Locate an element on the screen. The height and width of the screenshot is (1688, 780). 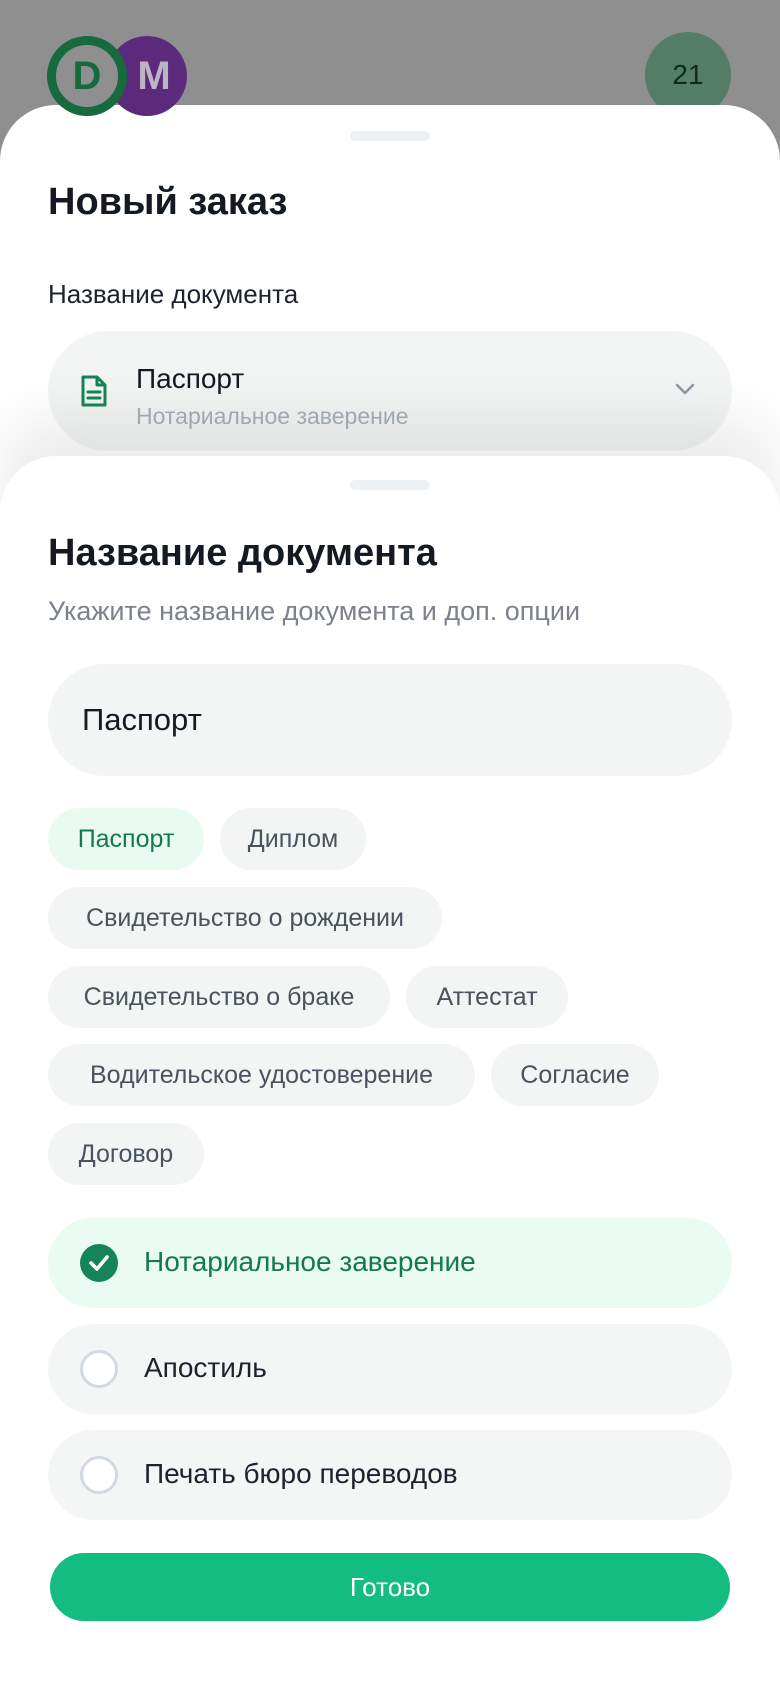
chip-marriage-certificate: Свидетельство о браке is located at coordinates (219, 997).